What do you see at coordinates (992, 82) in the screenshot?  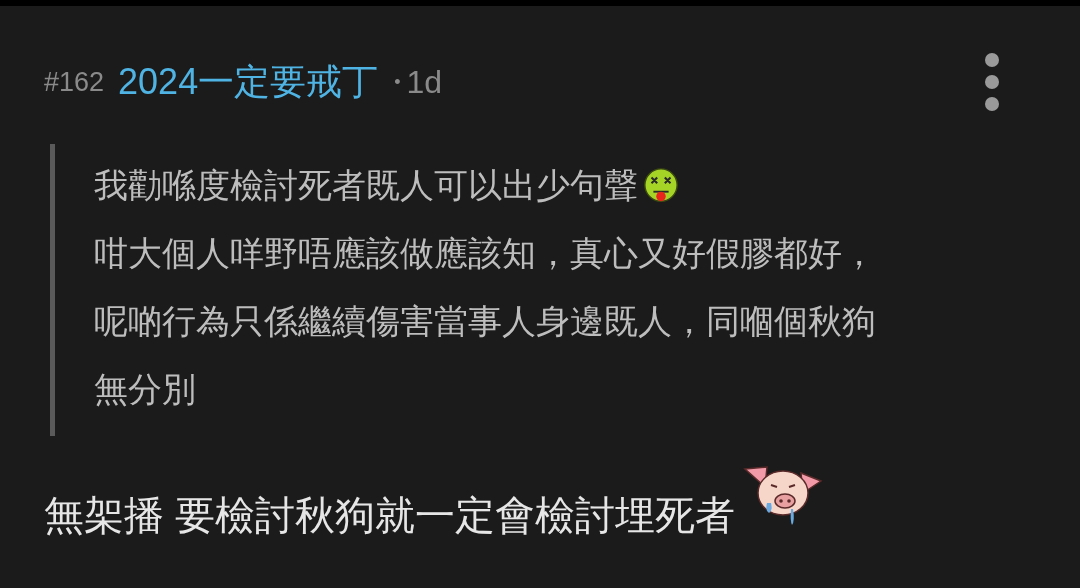 I see `more-options-icon` at bounding box center [992, 82].